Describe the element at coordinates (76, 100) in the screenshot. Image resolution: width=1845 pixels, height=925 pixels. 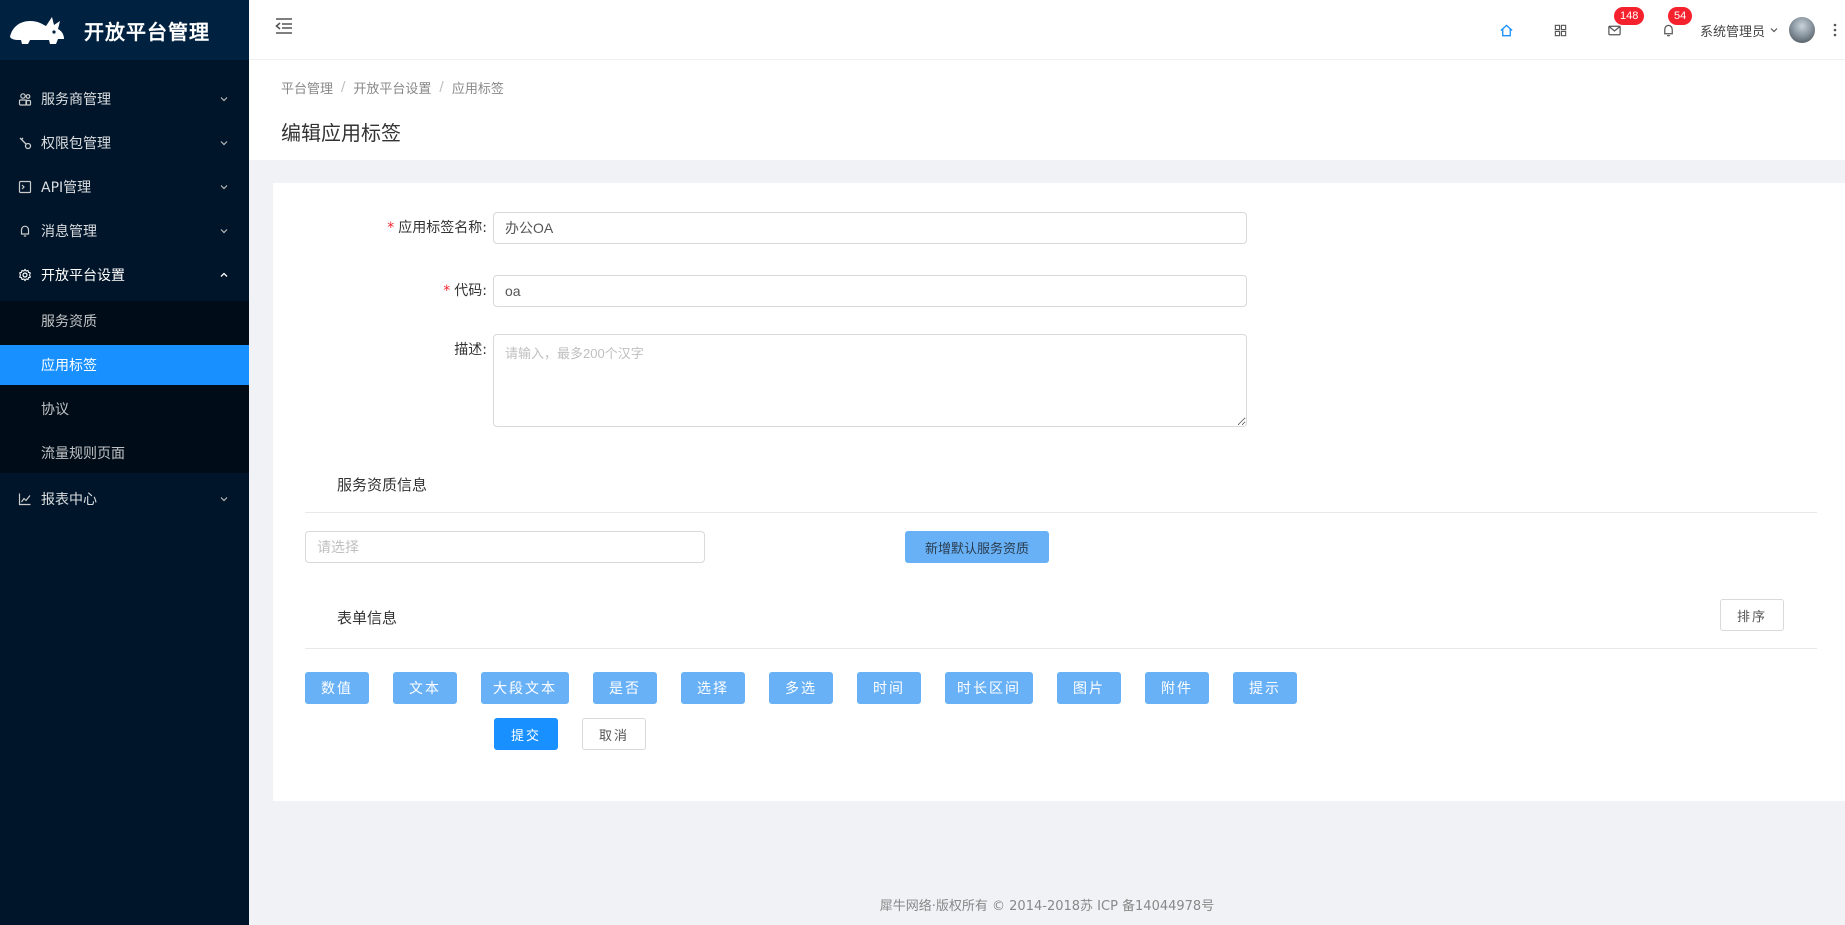
I see `sidebar-item-label: 服务商管理` at that location.